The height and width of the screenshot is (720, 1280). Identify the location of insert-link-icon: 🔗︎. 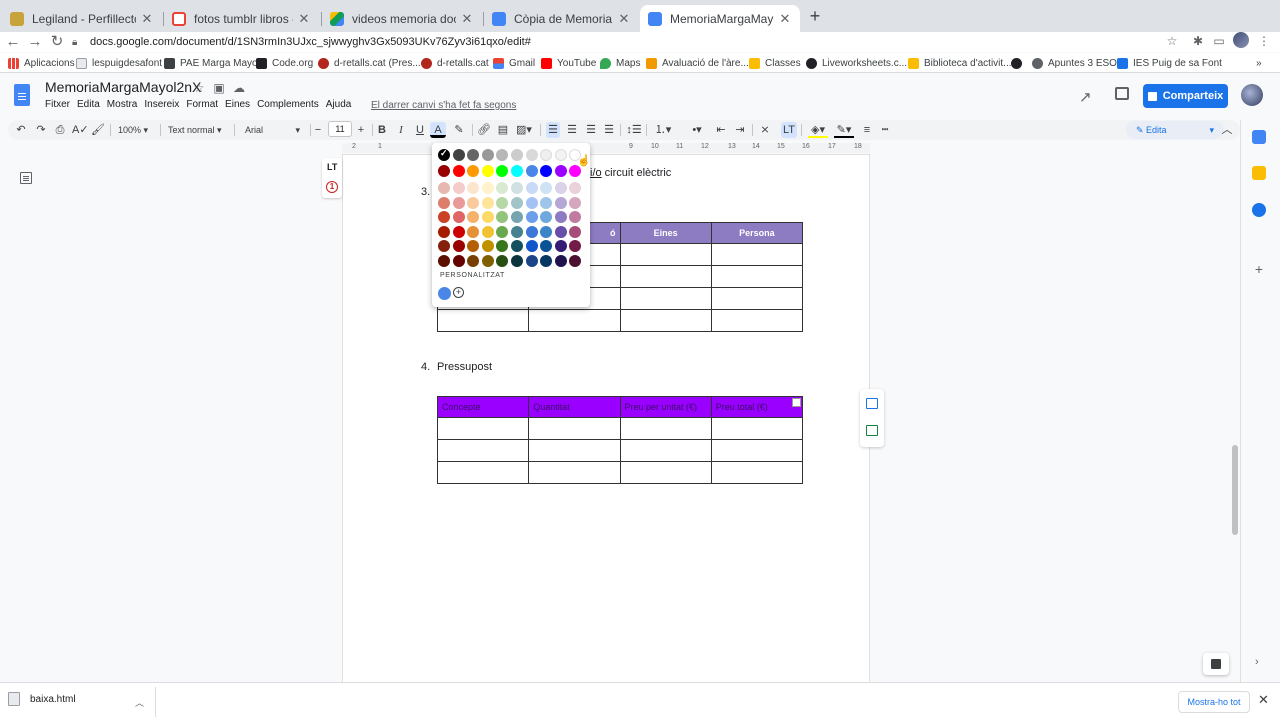
(484, 130).